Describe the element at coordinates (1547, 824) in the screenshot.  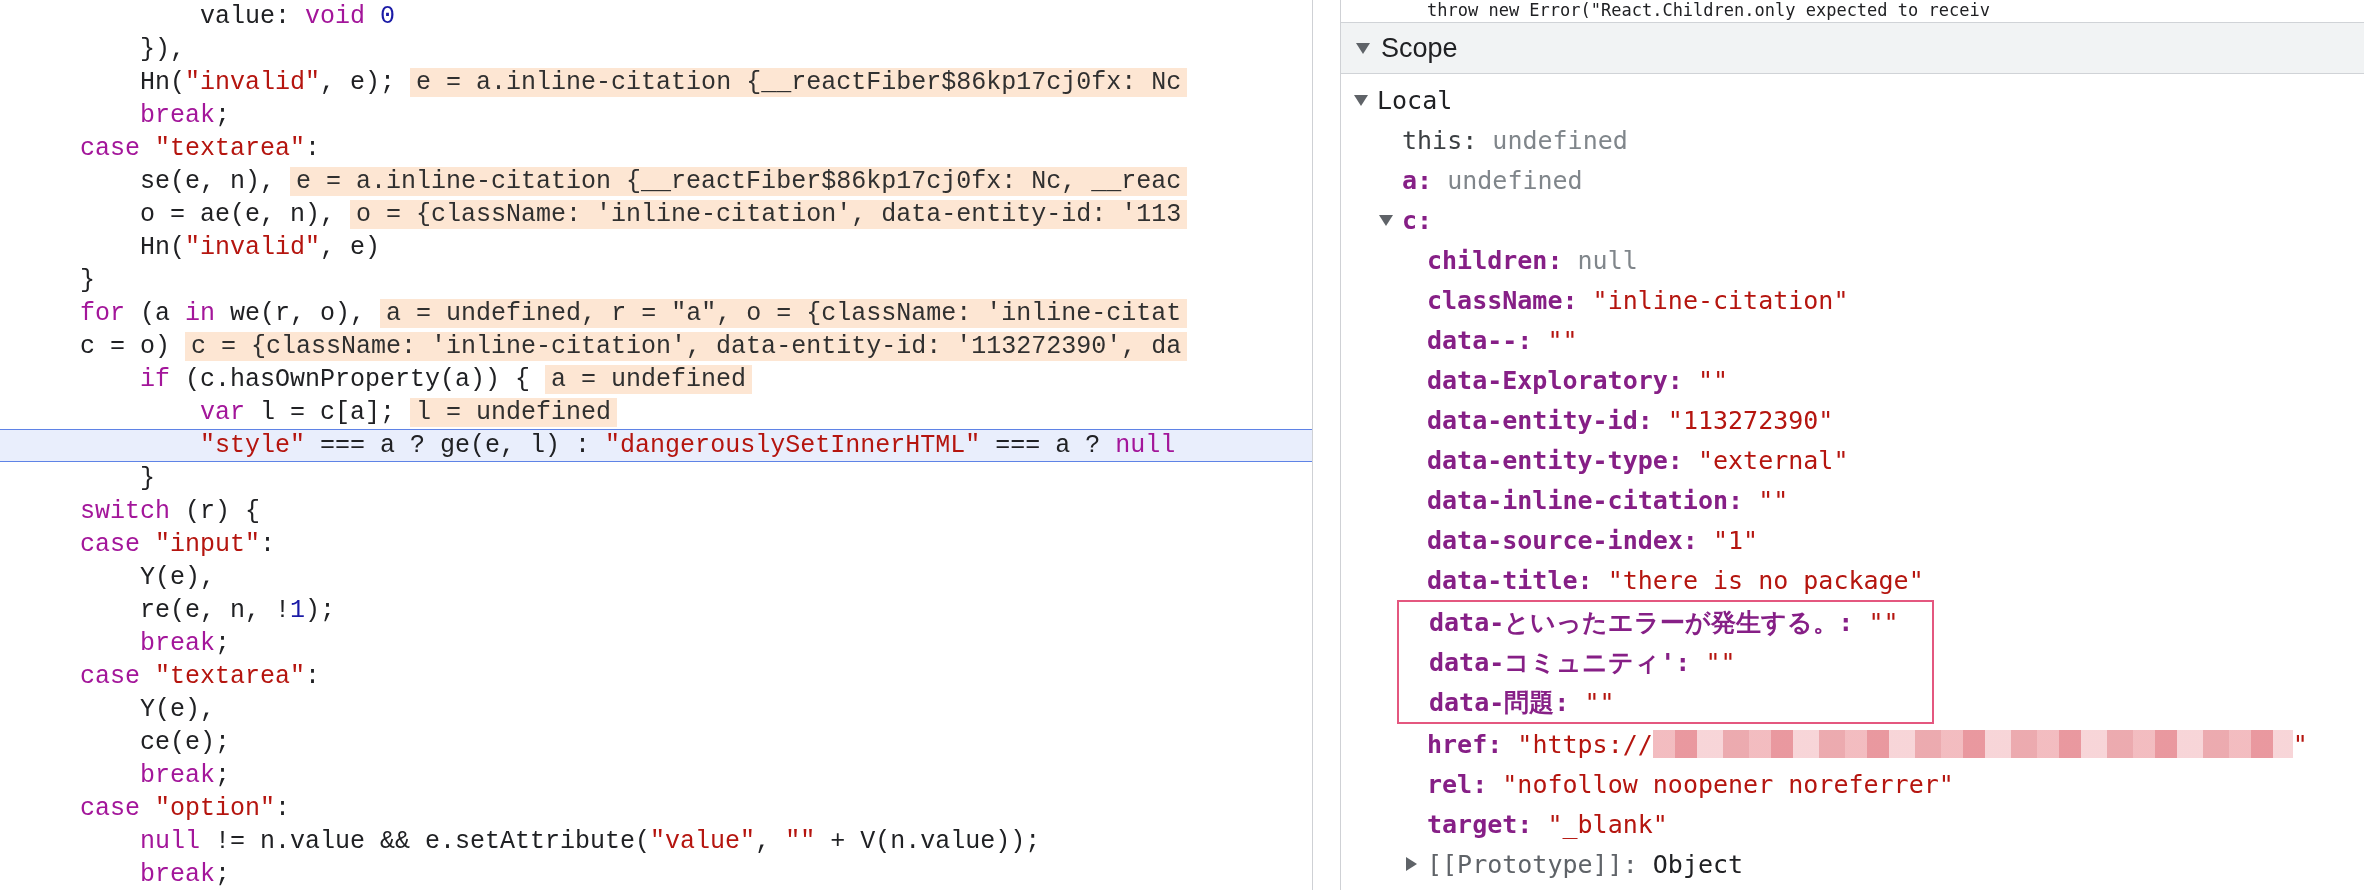
I see `scope-property: target: "_blank"` at that location.